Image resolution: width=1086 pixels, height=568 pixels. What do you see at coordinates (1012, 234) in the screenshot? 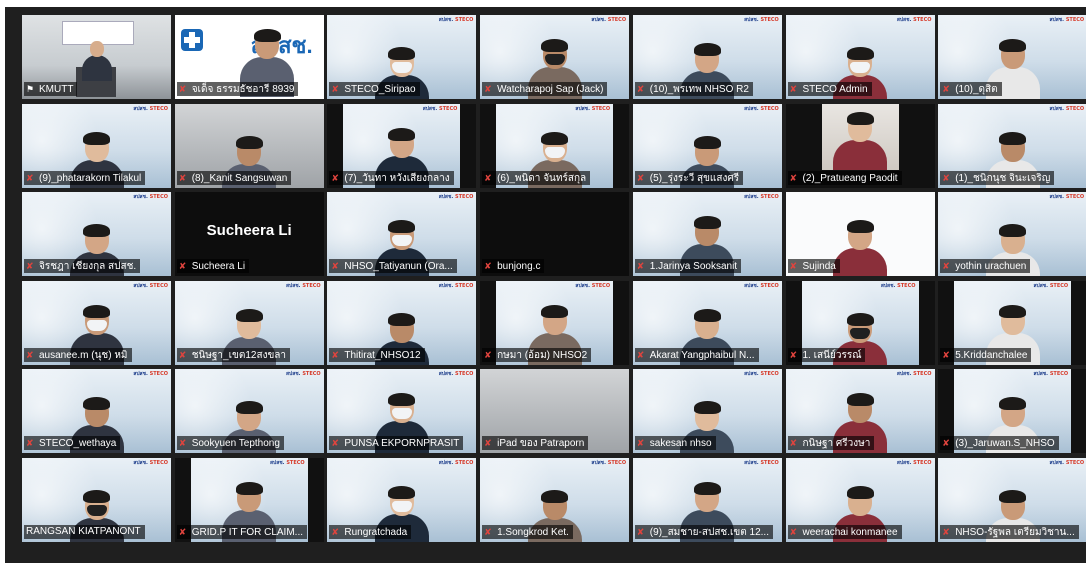
I see `participant-tile: สปสช. STECO ✘ yothin urachuen` at bounding box center [1012, 234].